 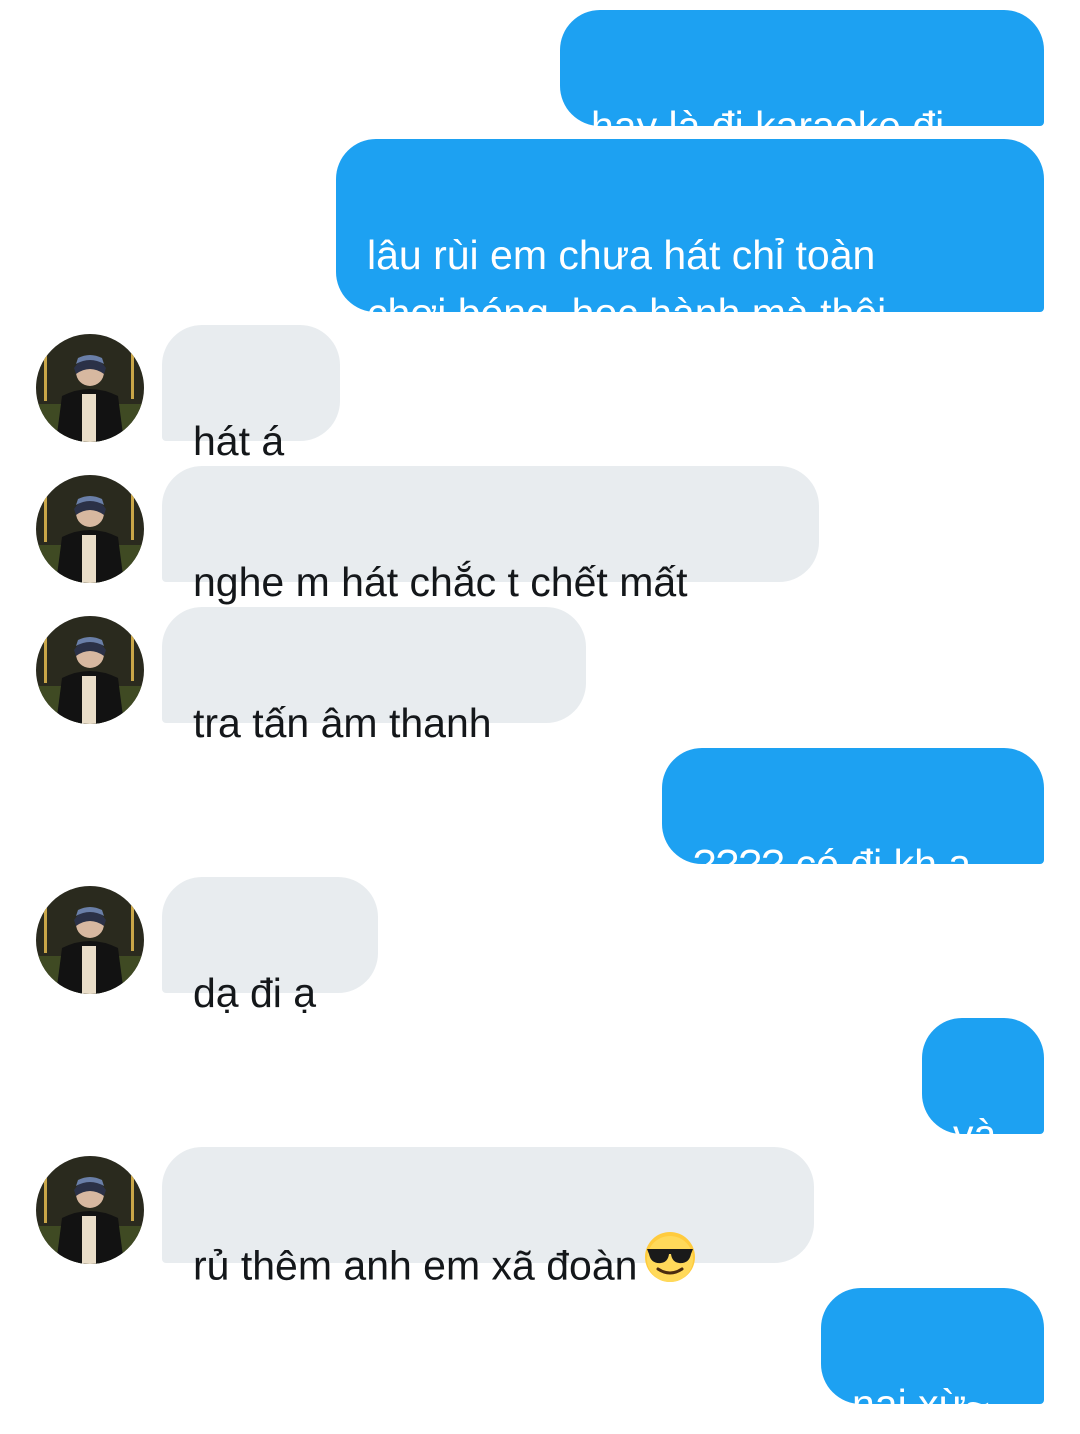 What do you see at coordinates (251, 394) in the screenshot?
I see `incoming-message: hát á` at bounding box center [251, 394].